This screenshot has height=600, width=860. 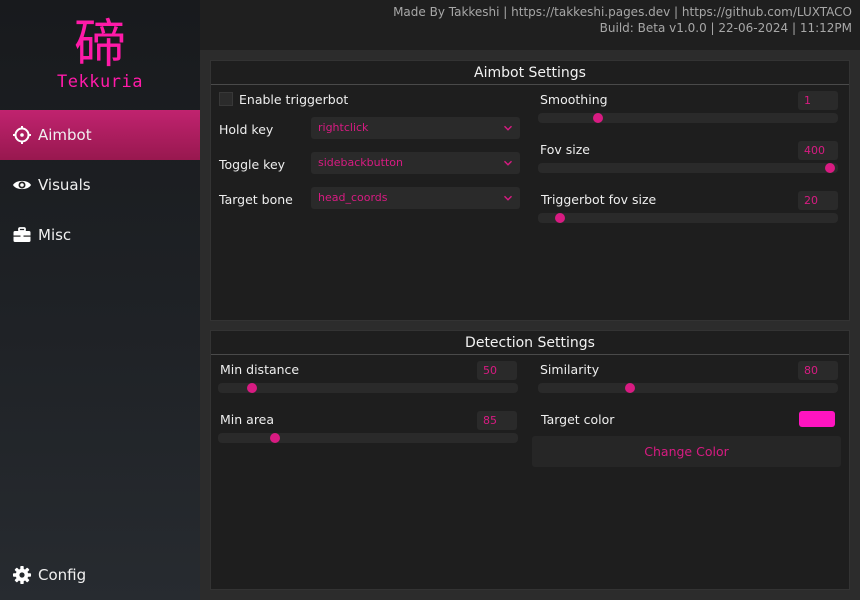 I want to click on min-area-value: 85, so click(x=497, y=420).